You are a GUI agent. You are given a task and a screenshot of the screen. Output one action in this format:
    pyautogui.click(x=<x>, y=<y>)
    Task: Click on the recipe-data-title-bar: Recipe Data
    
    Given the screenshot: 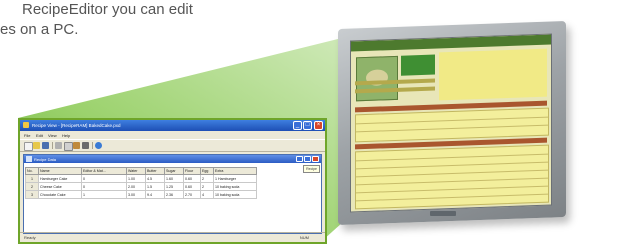 What is the action you would take?
    pyautogui.click(x=172, y=159)
    